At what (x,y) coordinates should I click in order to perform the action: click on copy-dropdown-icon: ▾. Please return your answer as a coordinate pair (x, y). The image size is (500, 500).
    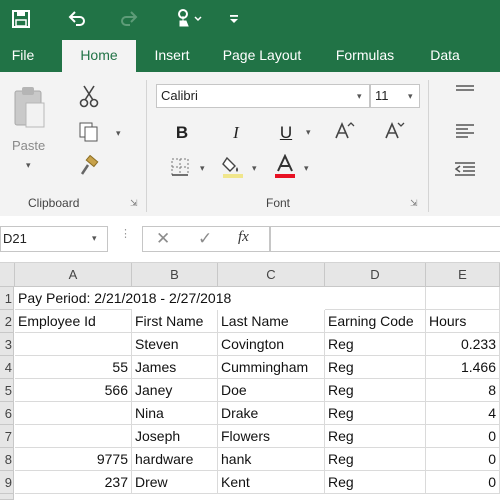
    Looking at the image, I should click on (118, 133).